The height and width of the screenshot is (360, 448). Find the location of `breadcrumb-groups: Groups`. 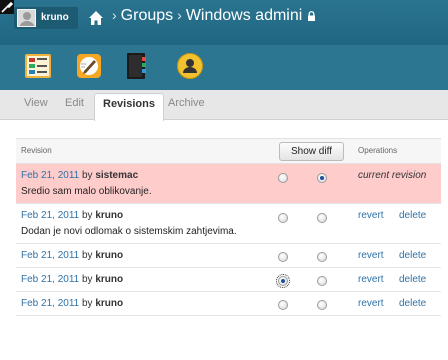

breadcrumb-groups: Groups is located at coordinates (147, 15).